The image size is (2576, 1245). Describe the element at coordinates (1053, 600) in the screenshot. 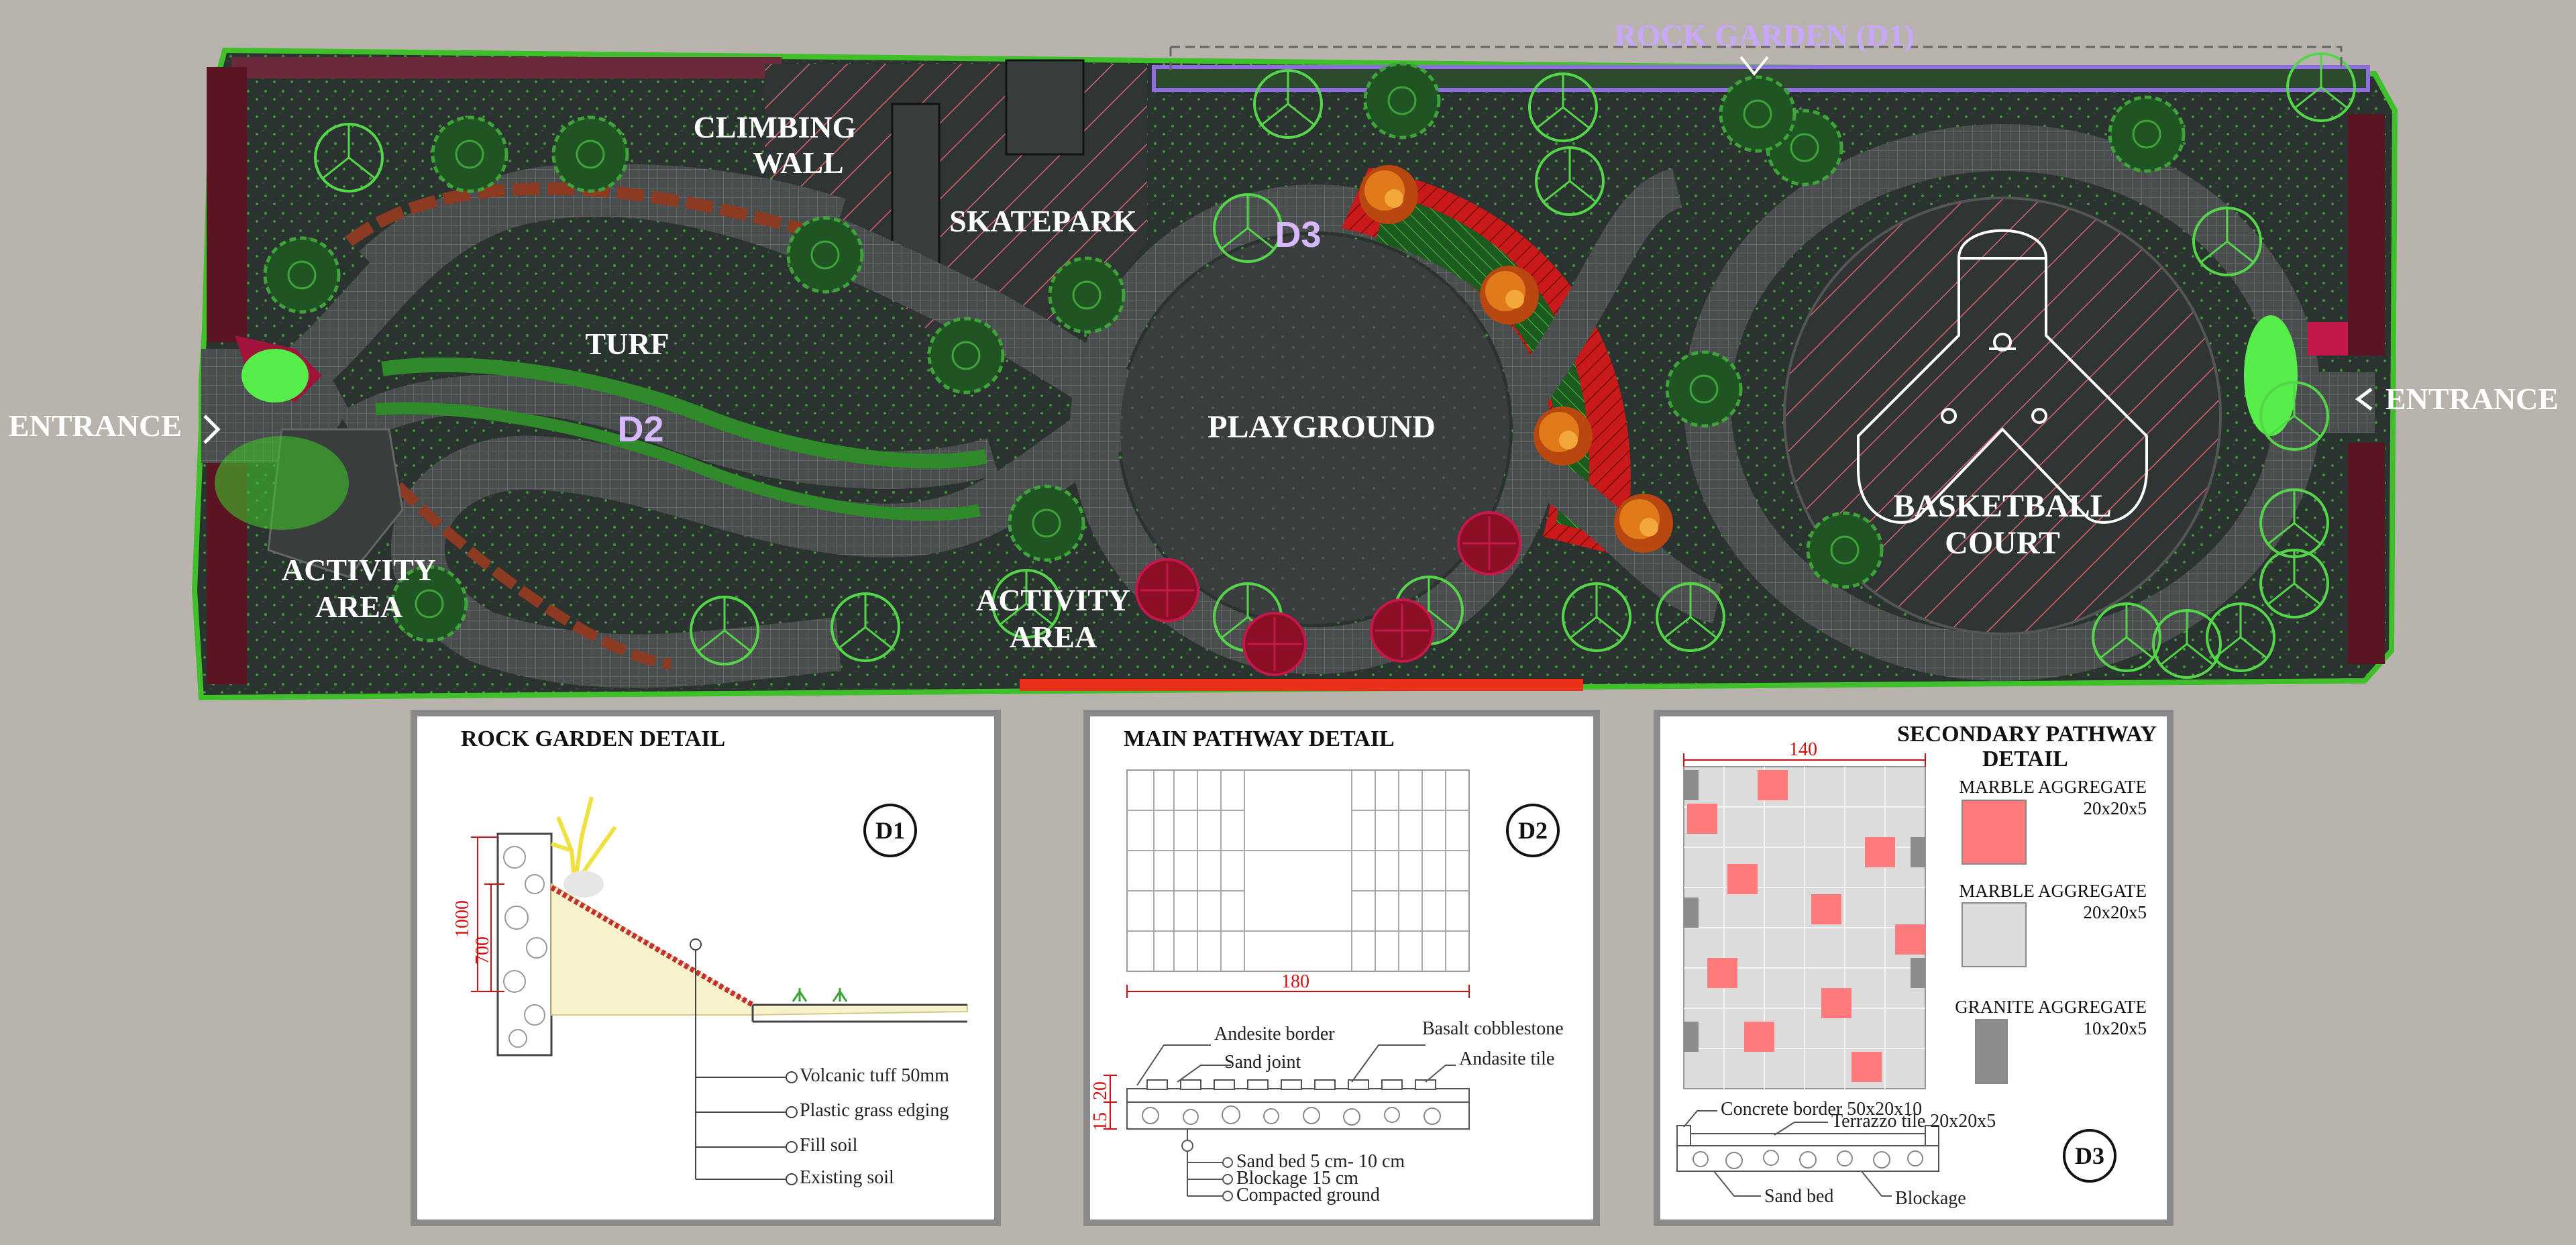

I see `activity-area-mid-label: ACTIVITY` at that location.